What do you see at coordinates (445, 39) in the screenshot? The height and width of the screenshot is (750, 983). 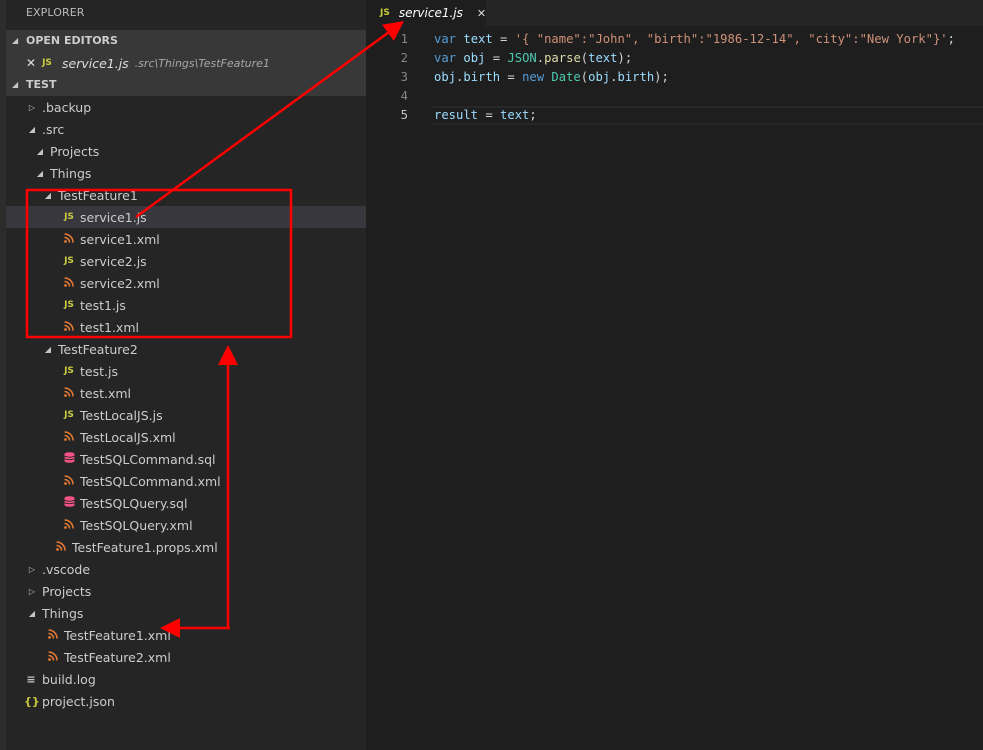 I see `code-token: var` at bounding box center [445, 39].